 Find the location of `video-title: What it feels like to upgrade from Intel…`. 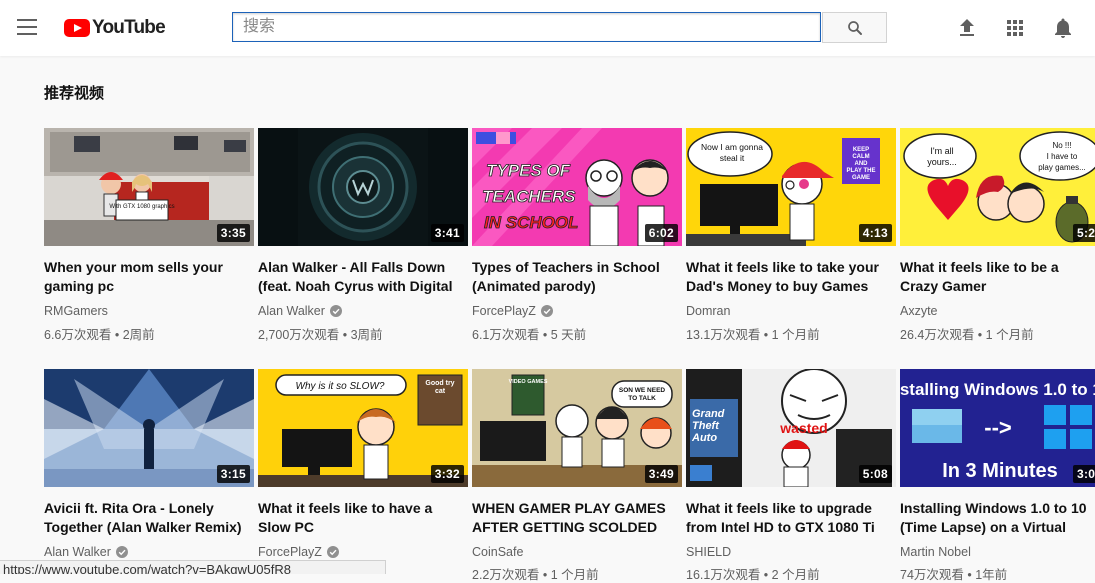

video-title: What it feels like to upgrade from Intel… is located at coordinates (791, 518).